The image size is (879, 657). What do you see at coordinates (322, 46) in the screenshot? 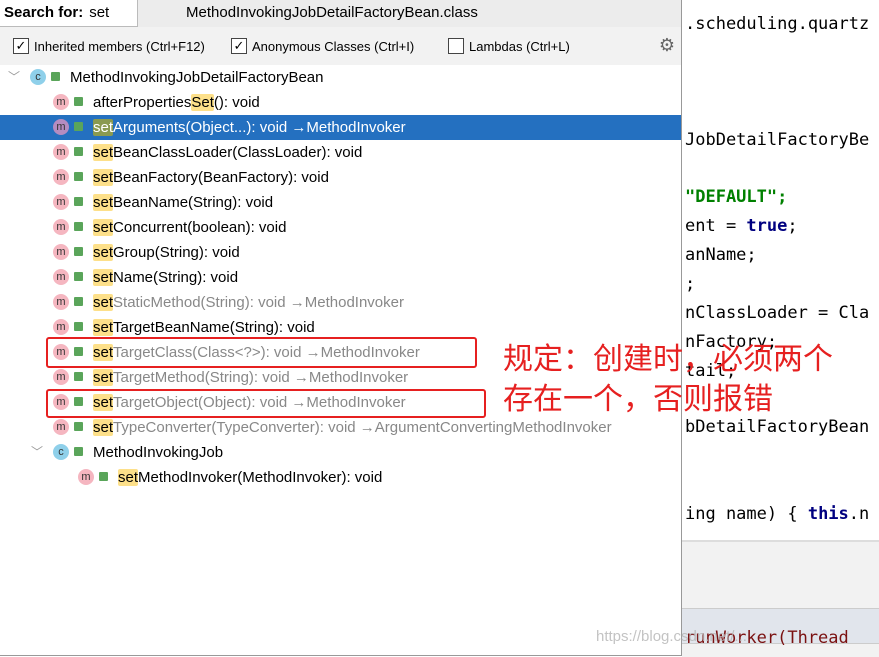
I see `anonymous-classes-checkbox: ✓ Anonymous Classes (Ctrl+I)` at bounding box center [322, 46].